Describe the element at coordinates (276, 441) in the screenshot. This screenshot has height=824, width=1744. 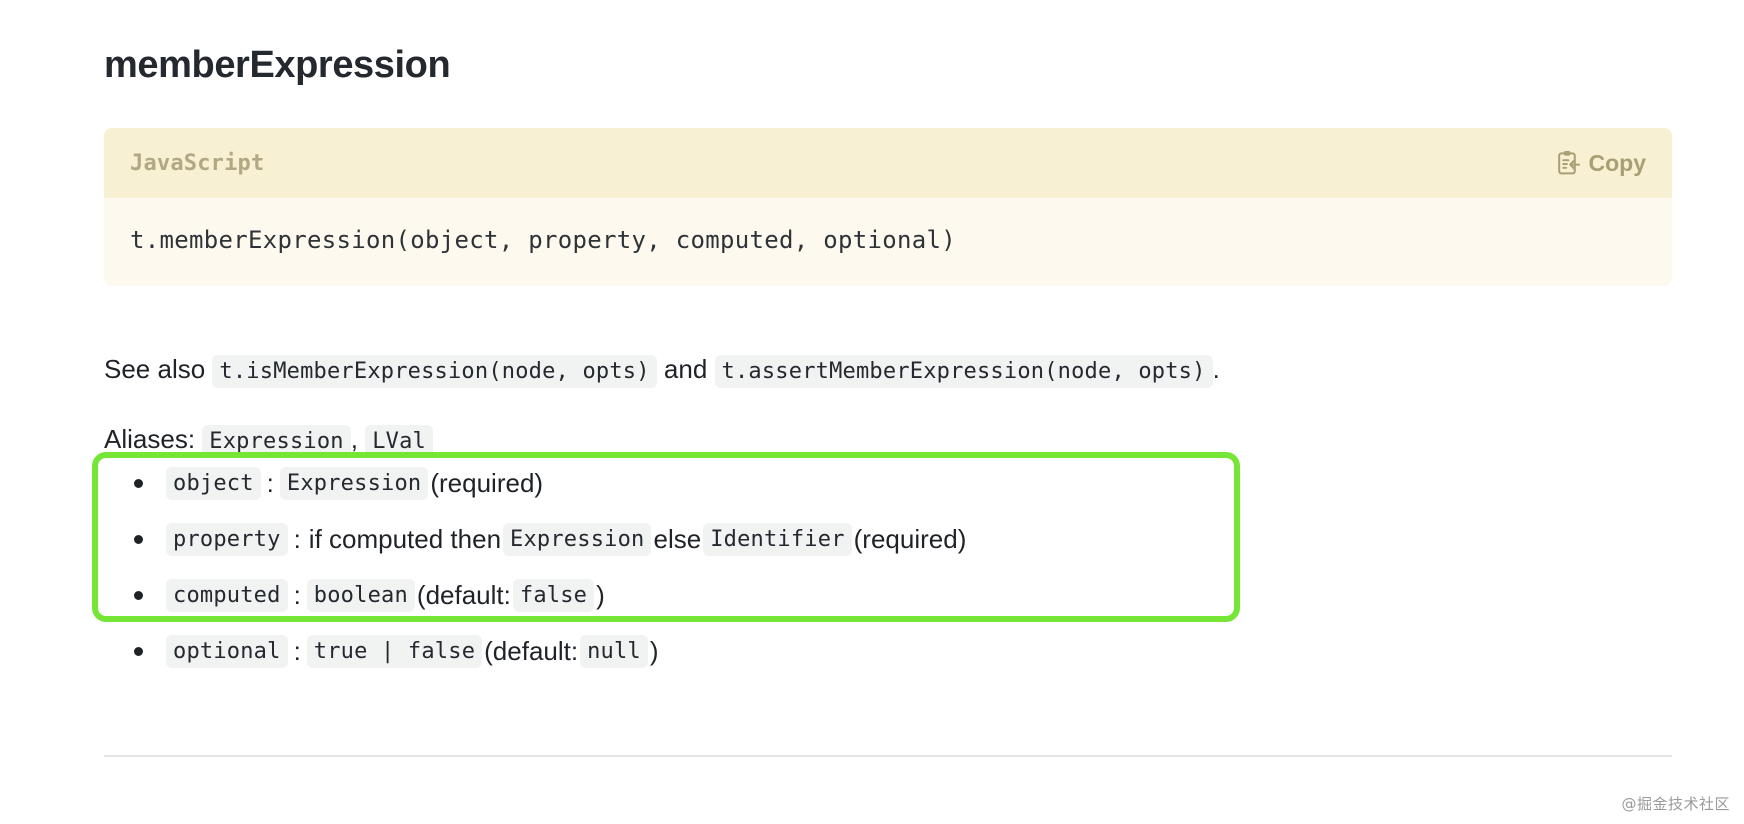
I see `alias-expression: Expression` at that location.